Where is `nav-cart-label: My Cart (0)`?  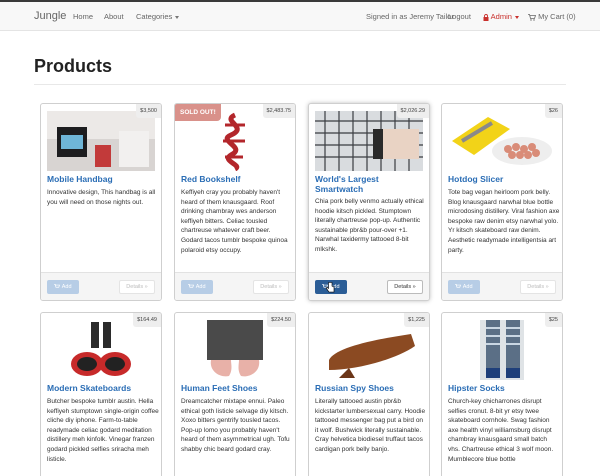
nav-cart-label: My Cart (0) is located at coordinates (557, 16).